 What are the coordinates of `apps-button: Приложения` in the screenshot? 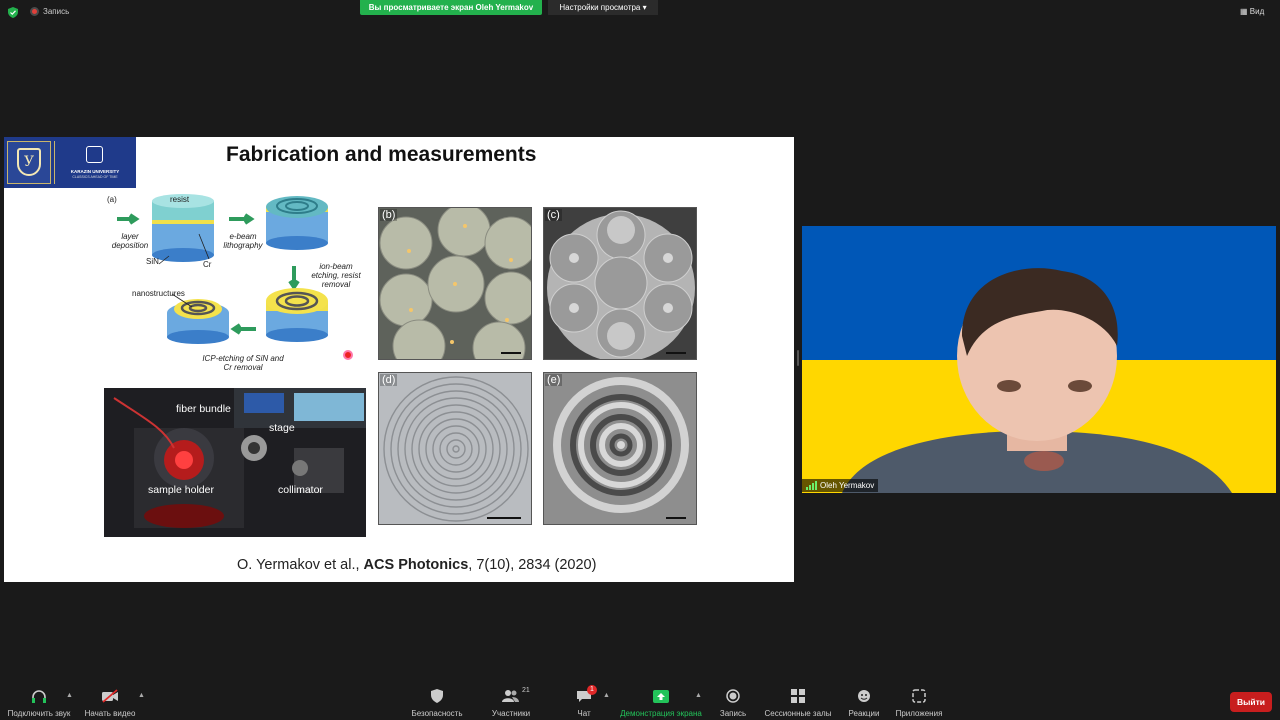 It's located at (919, 700).